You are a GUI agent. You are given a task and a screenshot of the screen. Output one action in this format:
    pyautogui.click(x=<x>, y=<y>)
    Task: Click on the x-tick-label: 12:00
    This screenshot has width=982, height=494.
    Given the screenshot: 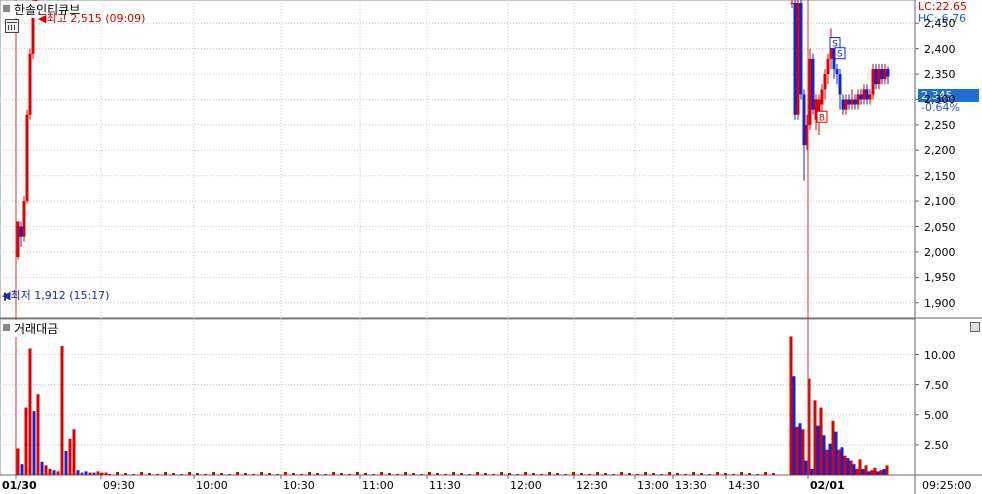 What is the action you would take?
    pyautogui.click(x=526, y=485)
    